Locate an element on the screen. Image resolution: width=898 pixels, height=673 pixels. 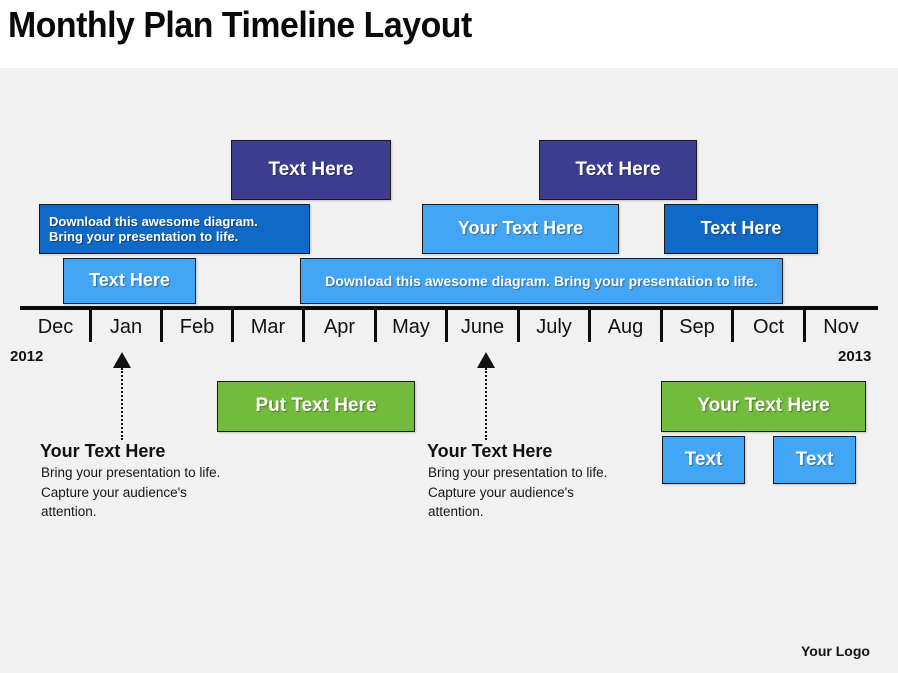
callout-arrow-june is located at coordinates (486, 360).